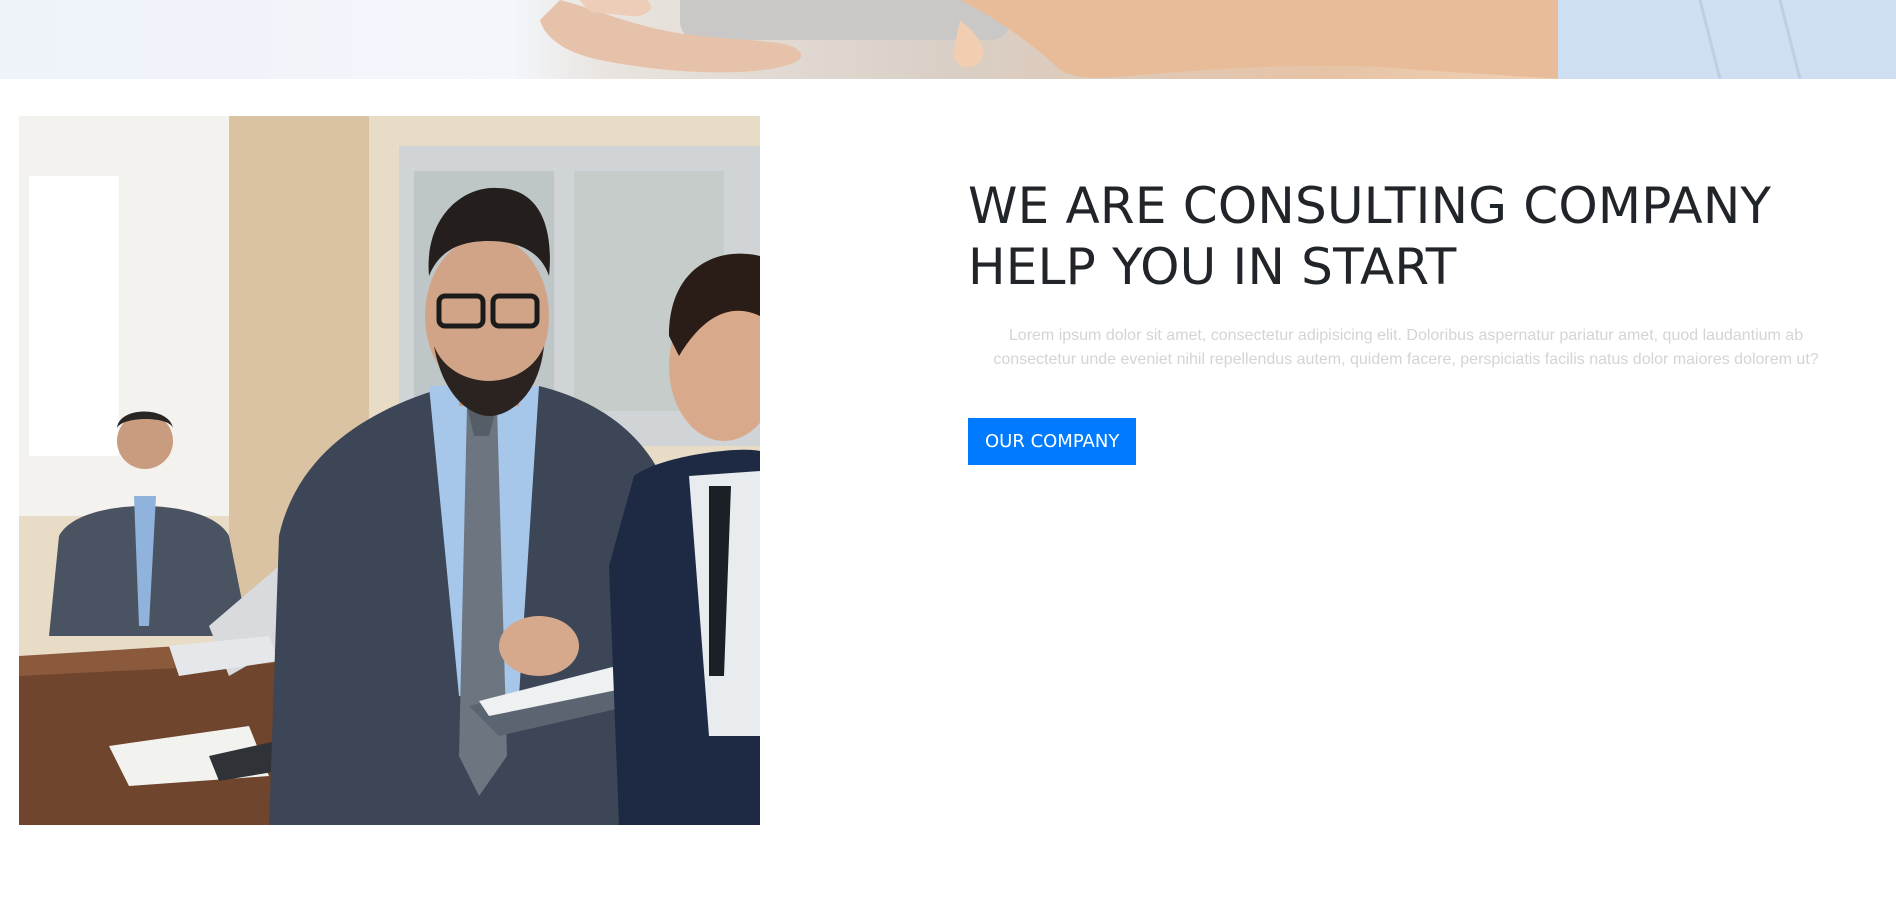 Image resolution: width=1896 pixels, height=920 pixels. I want to click on our-company-button: OUR COMPANY, so click(1052, 441).